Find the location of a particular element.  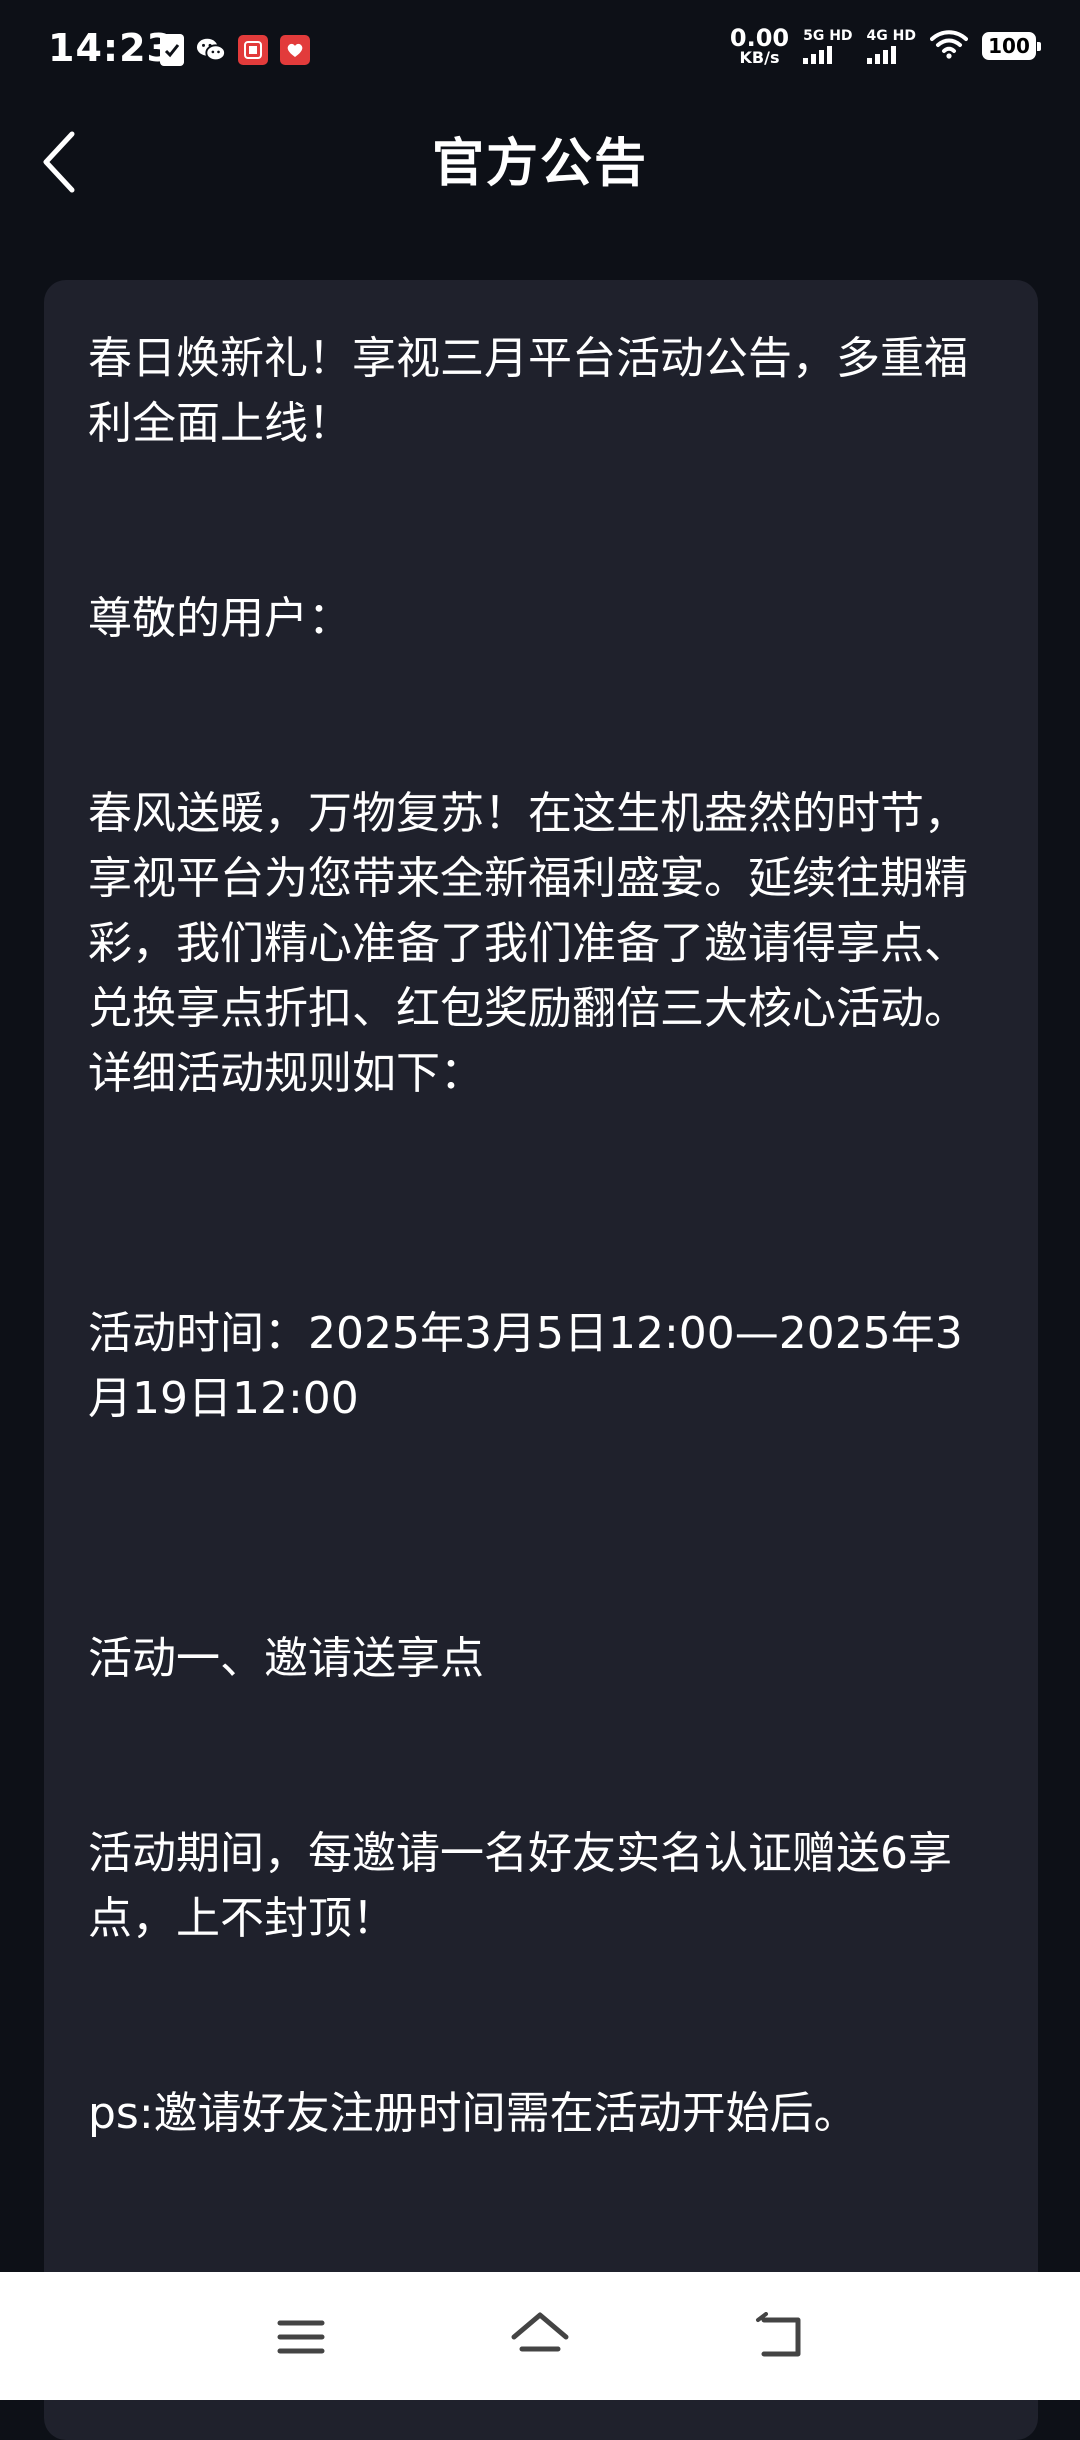

net-speed: 0.00 KB/s is located at coordinates (759, 46).